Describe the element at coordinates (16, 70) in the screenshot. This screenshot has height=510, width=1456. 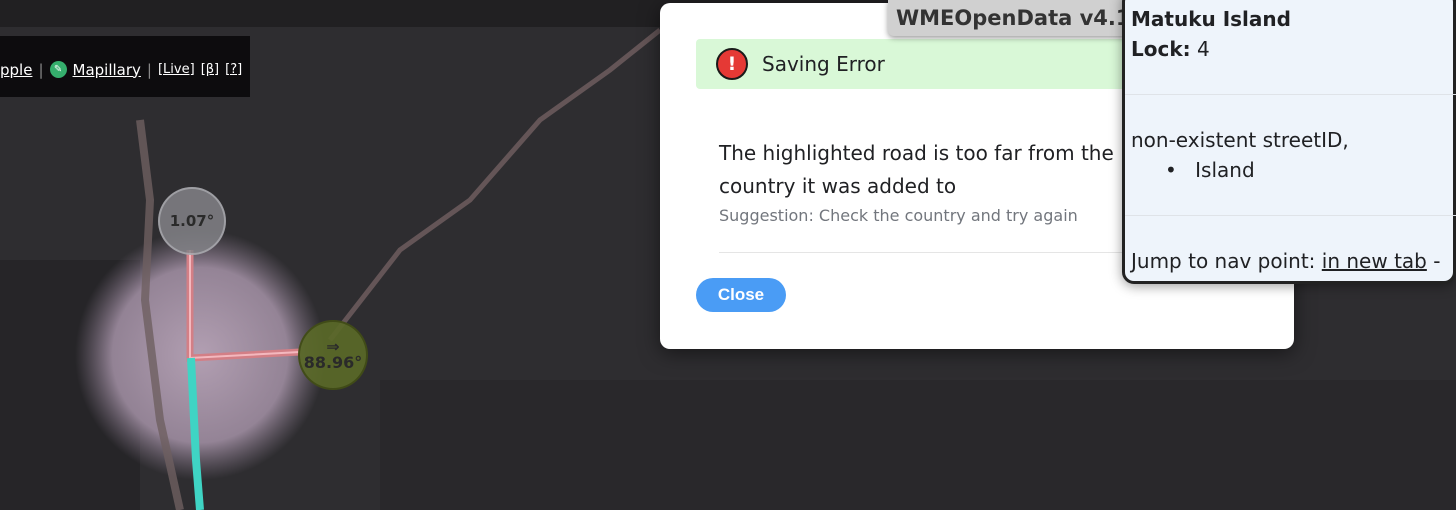
I see `apple-imagery-link: pple` at that location.